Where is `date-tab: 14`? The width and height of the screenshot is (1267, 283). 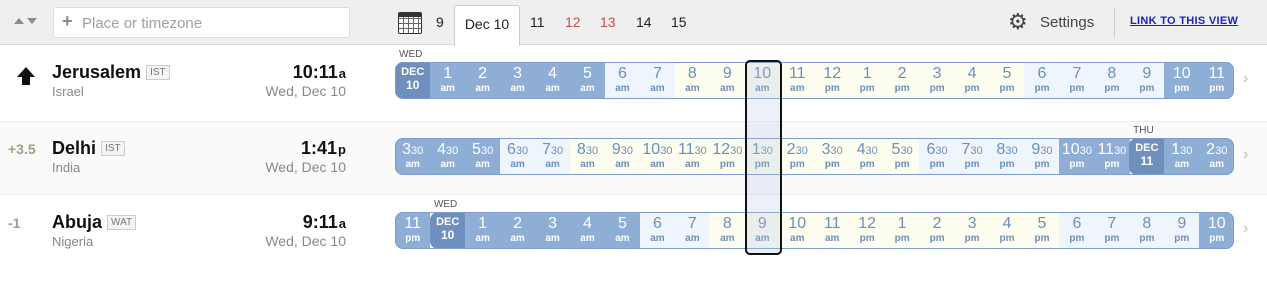
date-tab: 14 is located at coordinates (644, 22).